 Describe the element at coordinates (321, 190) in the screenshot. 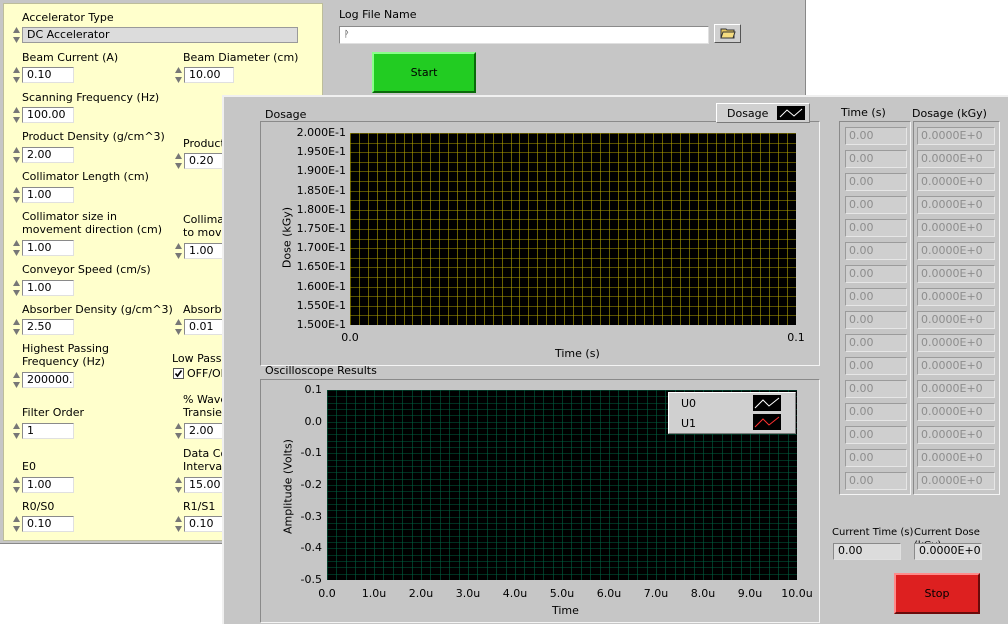

I see `dosage-ytick-label: 1.850E-1` at that location.